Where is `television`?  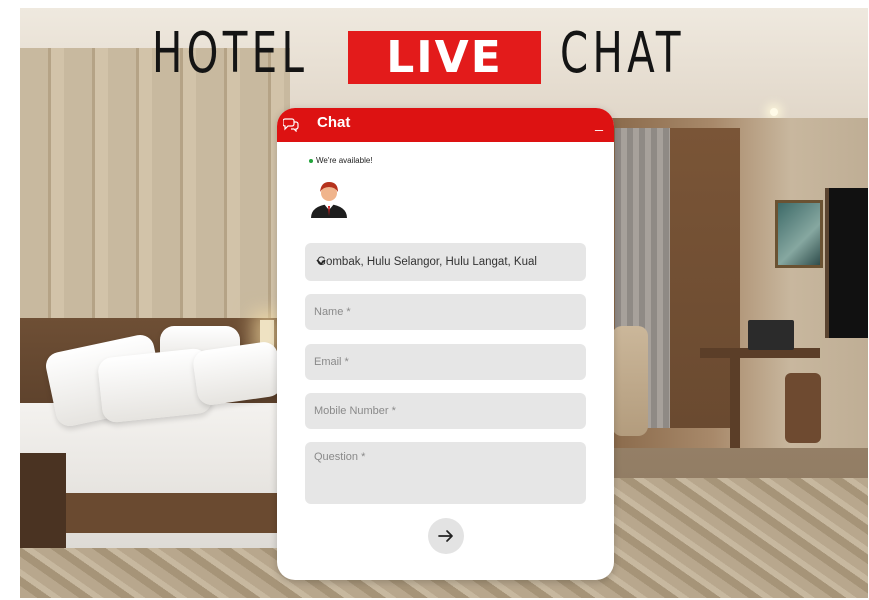
television is located at coordinates (846, 263).